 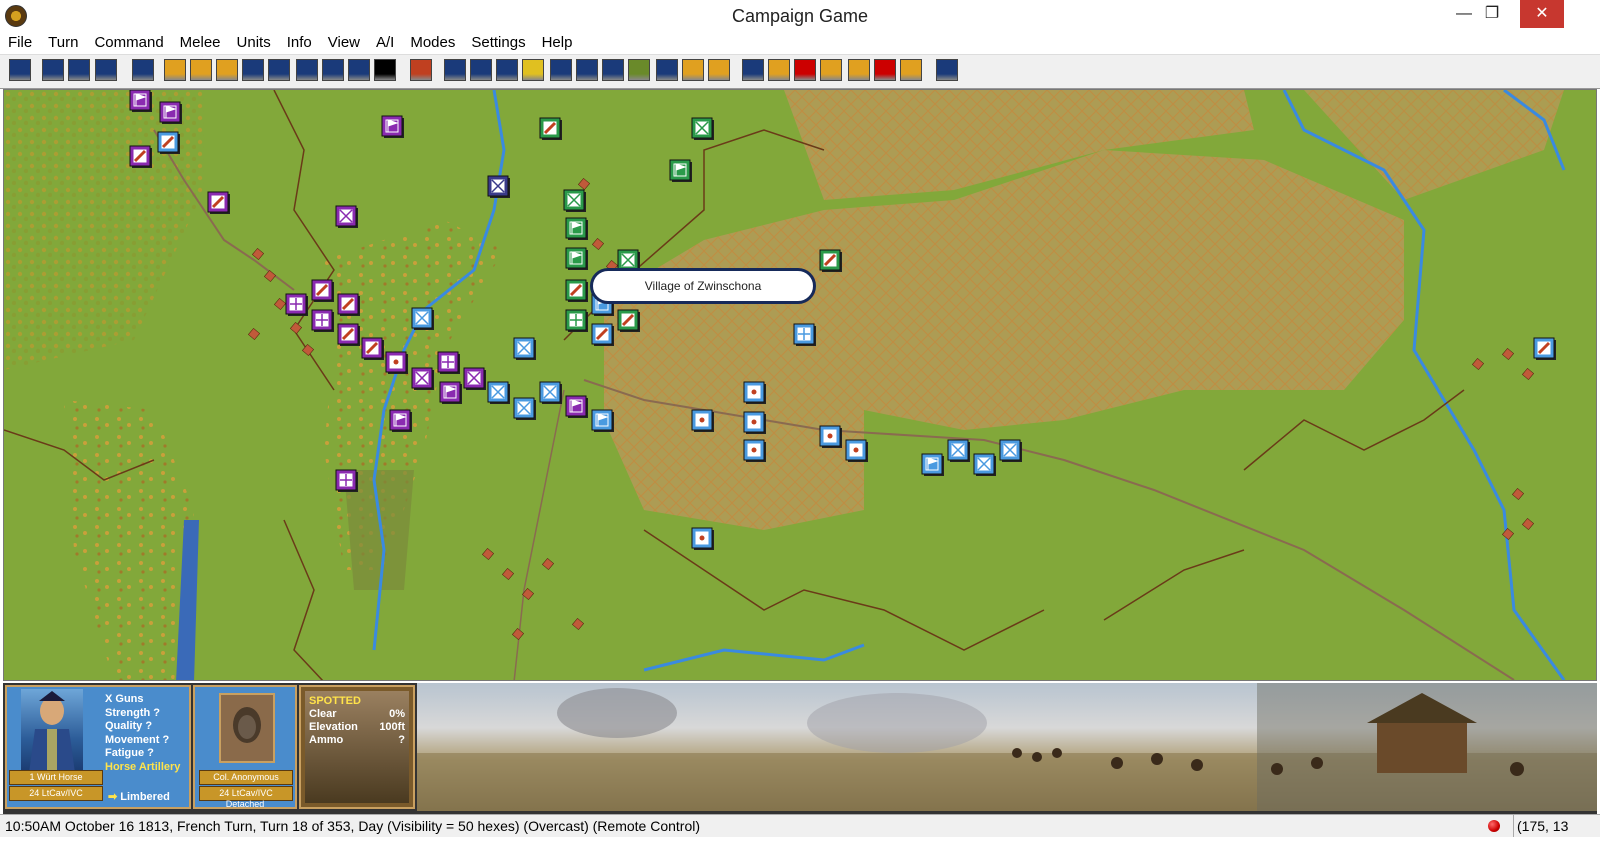 What do you see at coordinates (128, 43) in the screenshot?
I see `menu-command: Command` at bounding box center [128, 43].